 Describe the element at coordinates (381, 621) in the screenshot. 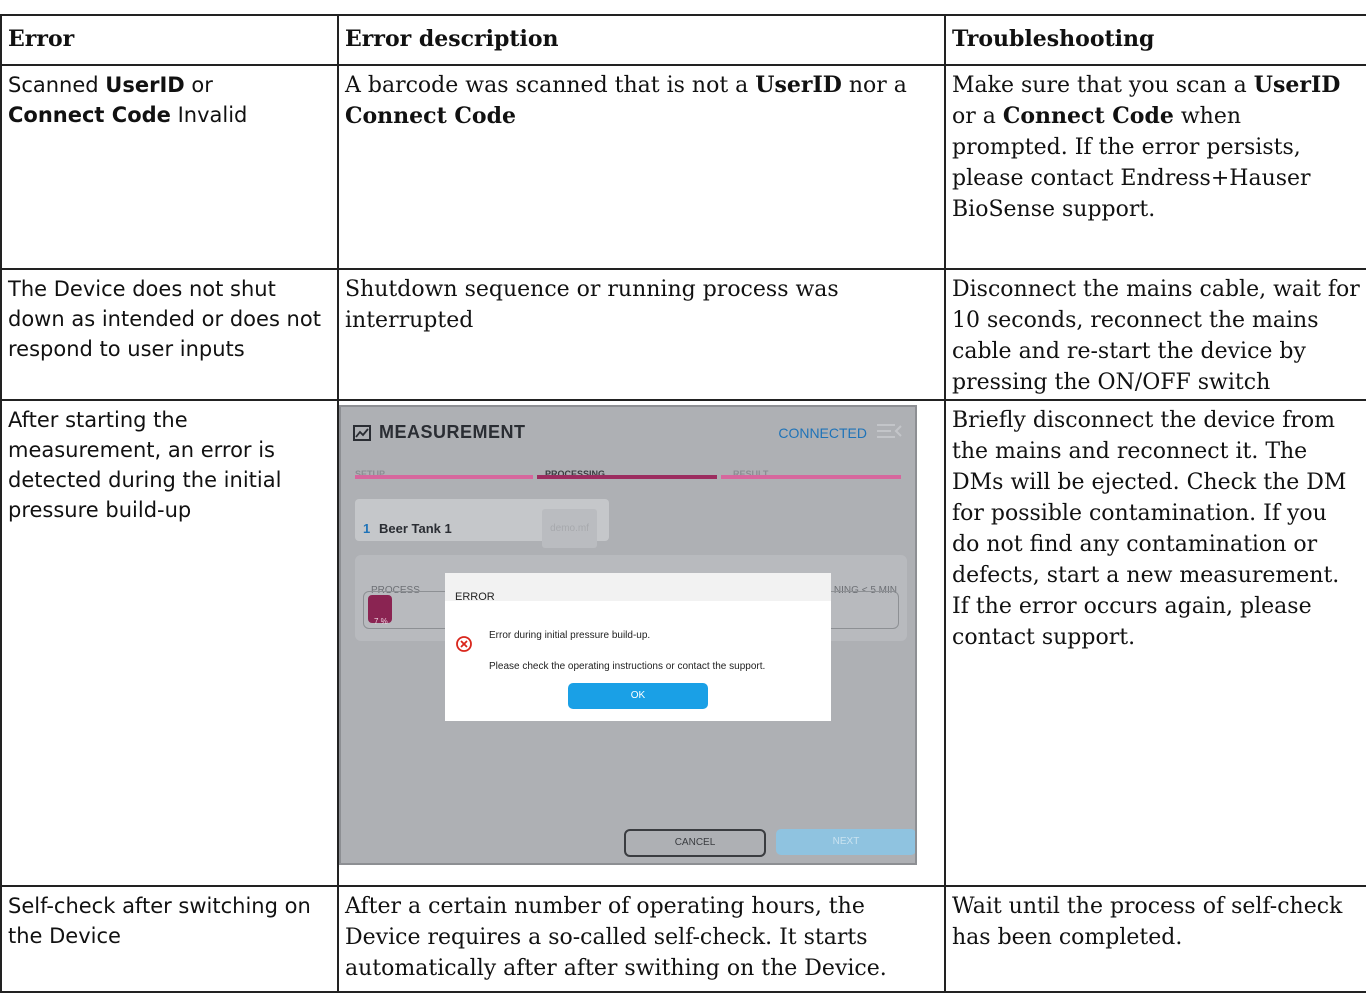

I see `process-percent: 7 %` at that location.